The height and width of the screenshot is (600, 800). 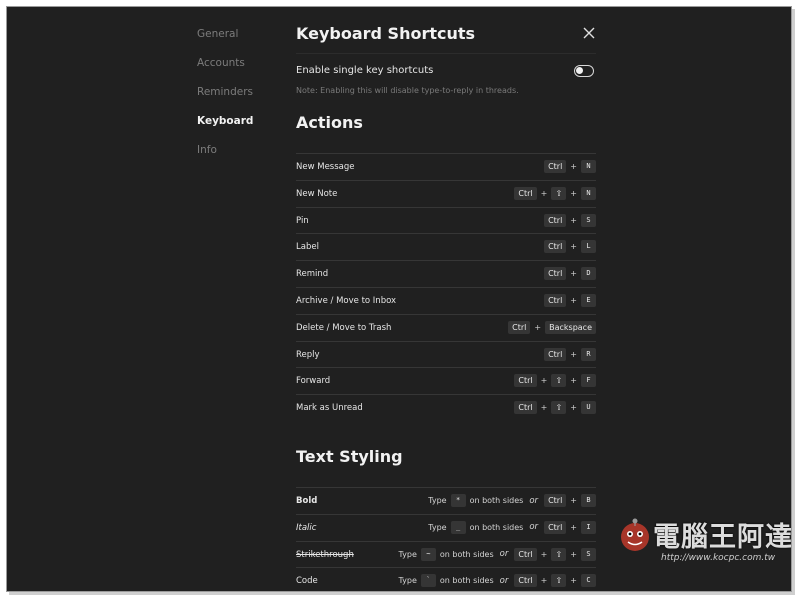 I want to click on markdown-char-badge: _, so click(x=458, y=527).